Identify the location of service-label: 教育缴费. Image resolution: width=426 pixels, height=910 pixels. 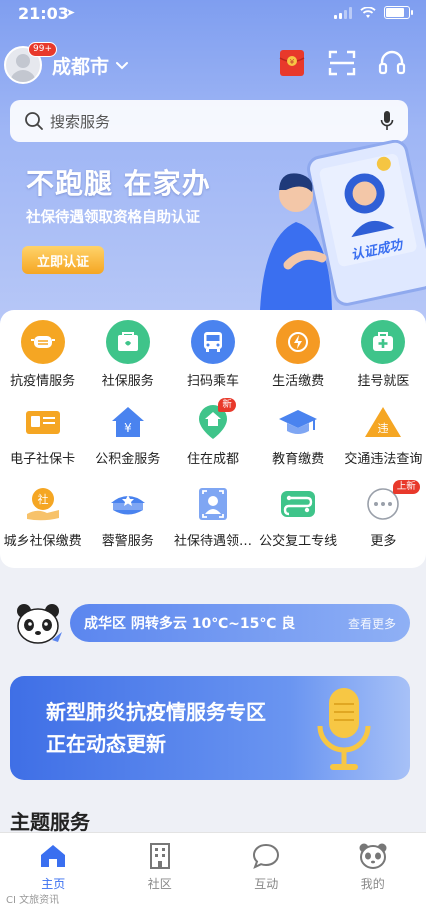
(298, 459).